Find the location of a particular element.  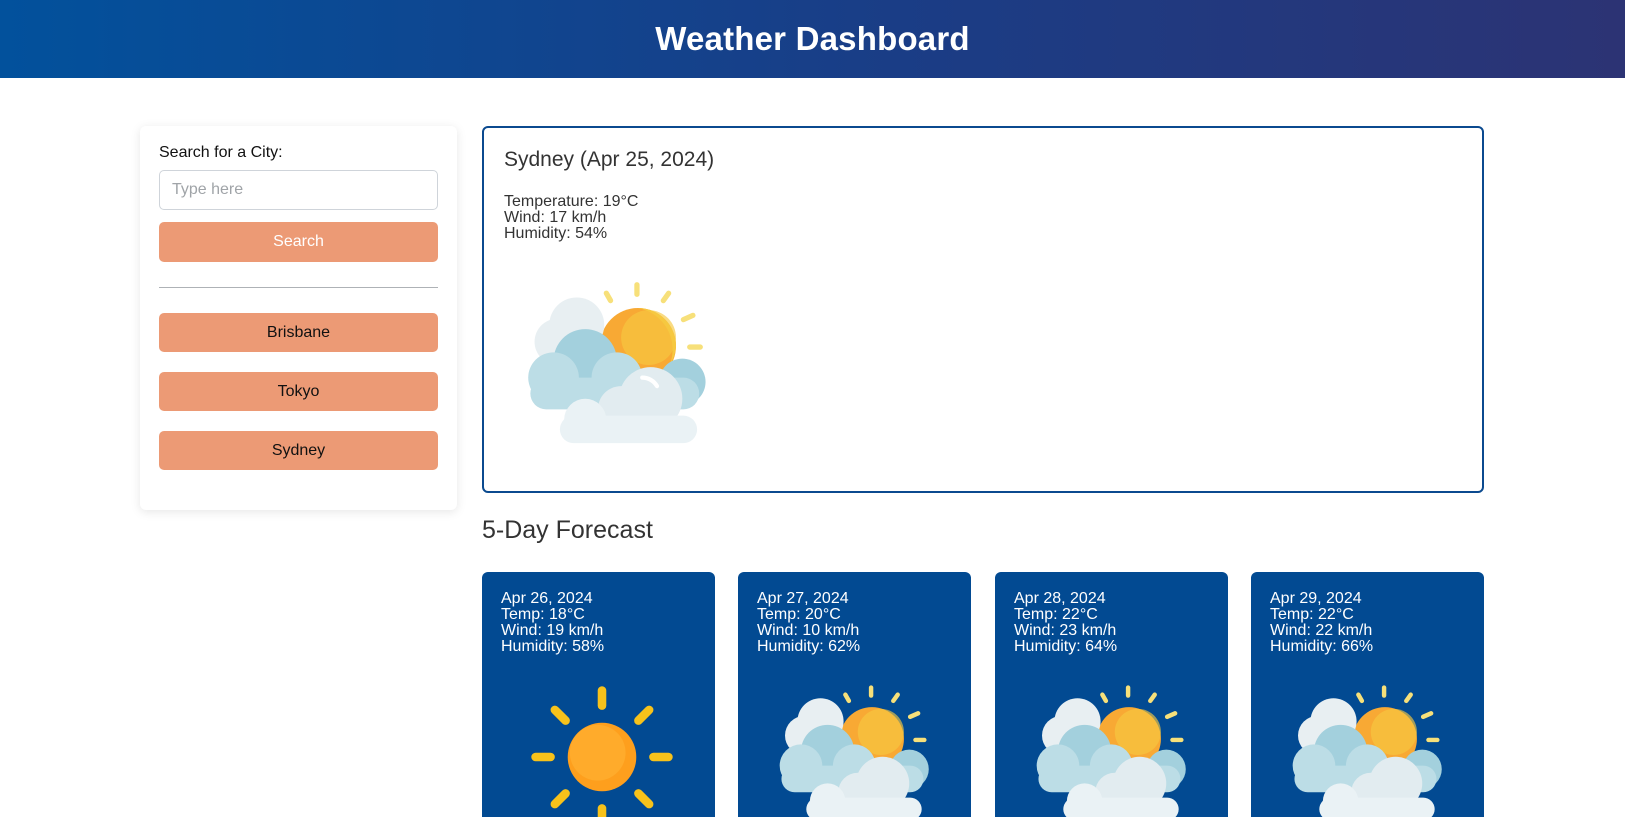

divider is located at coordinates (298, 287).